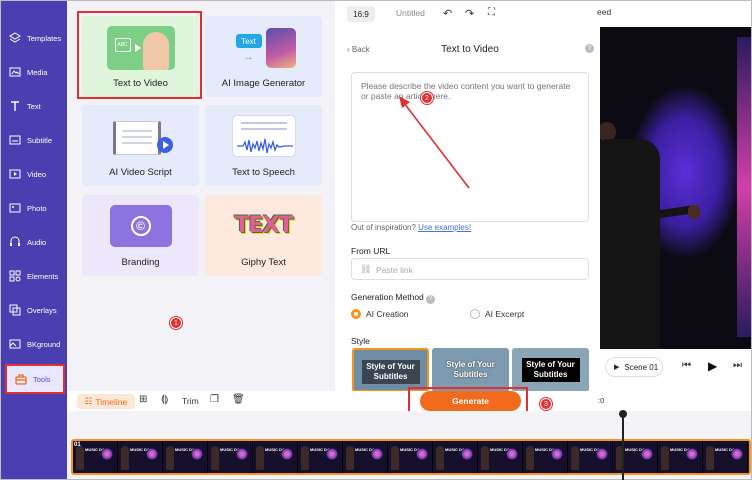 The width and height of the screenshot is (752, 480). I want to click on radio-ai-excerpt: AI Excerpt, so click(497, 314).